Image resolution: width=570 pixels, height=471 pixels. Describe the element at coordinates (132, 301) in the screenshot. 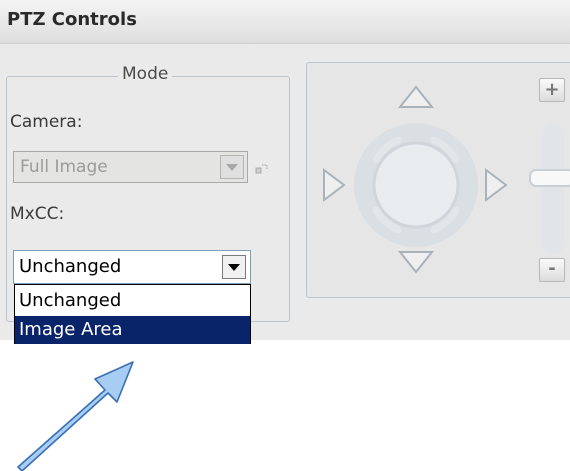

I see `mxcc-option-unchanged: Unchanged` at that location.